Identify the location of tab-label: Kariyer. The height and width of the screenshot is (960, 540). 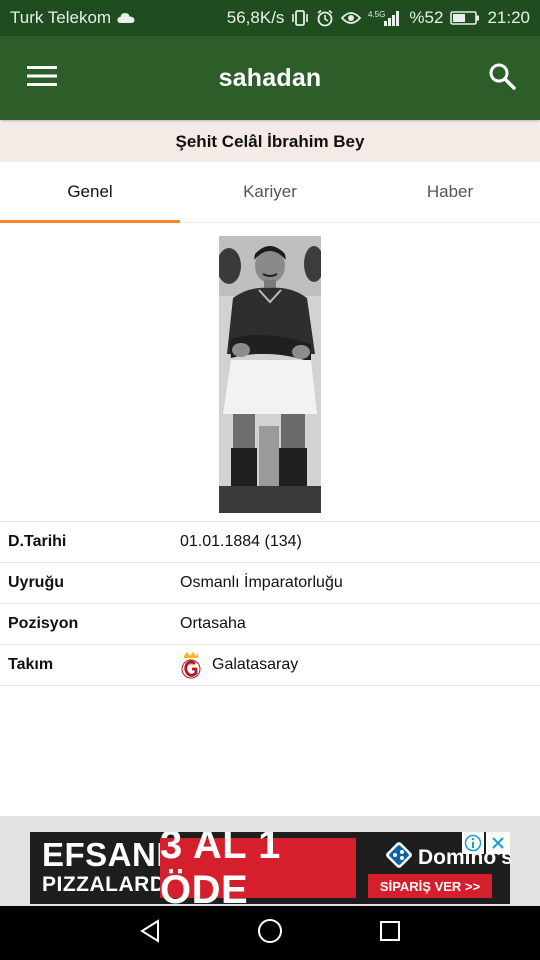
(270, 191).